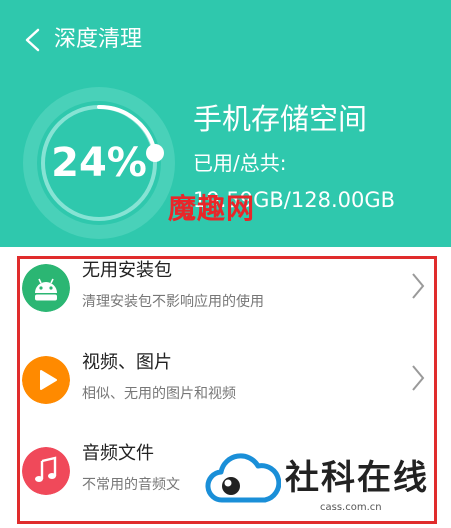  Describe the element at coordinates (118, 453) in the screenshot. I see `item-title: 音频文件` at that location.